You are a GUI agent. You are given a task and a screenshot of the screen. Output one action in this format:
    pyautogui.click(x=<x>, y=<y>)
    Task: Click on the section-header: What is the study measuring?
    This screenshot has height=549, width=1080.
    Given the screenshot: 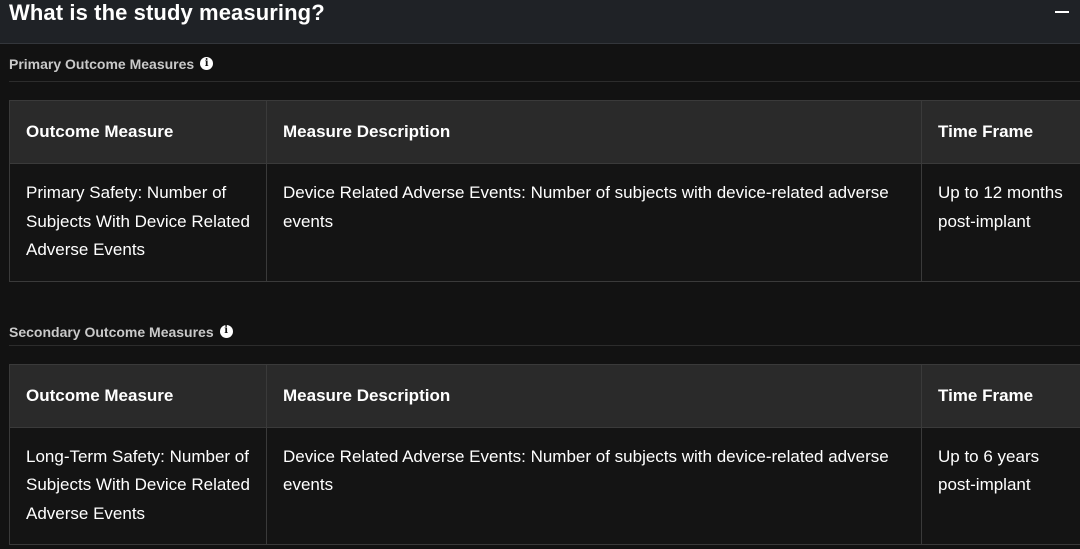 What is the action you would take?
    pyautogui.click(x=540, y=22)
    